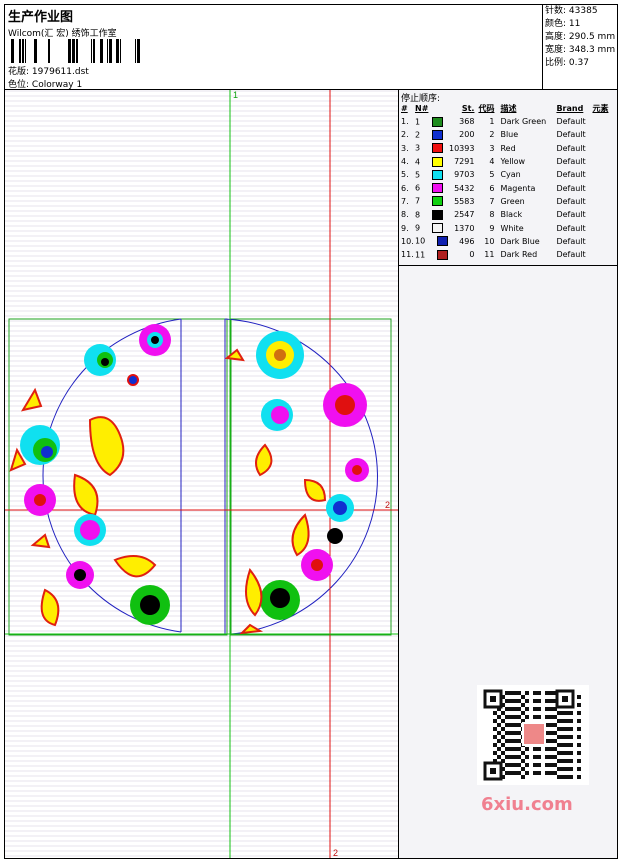  Describe the element at coordinates (508, 241) in the screenshot. I see `table-row: 10. 10 496 10 Dark Blue Default` at that location.